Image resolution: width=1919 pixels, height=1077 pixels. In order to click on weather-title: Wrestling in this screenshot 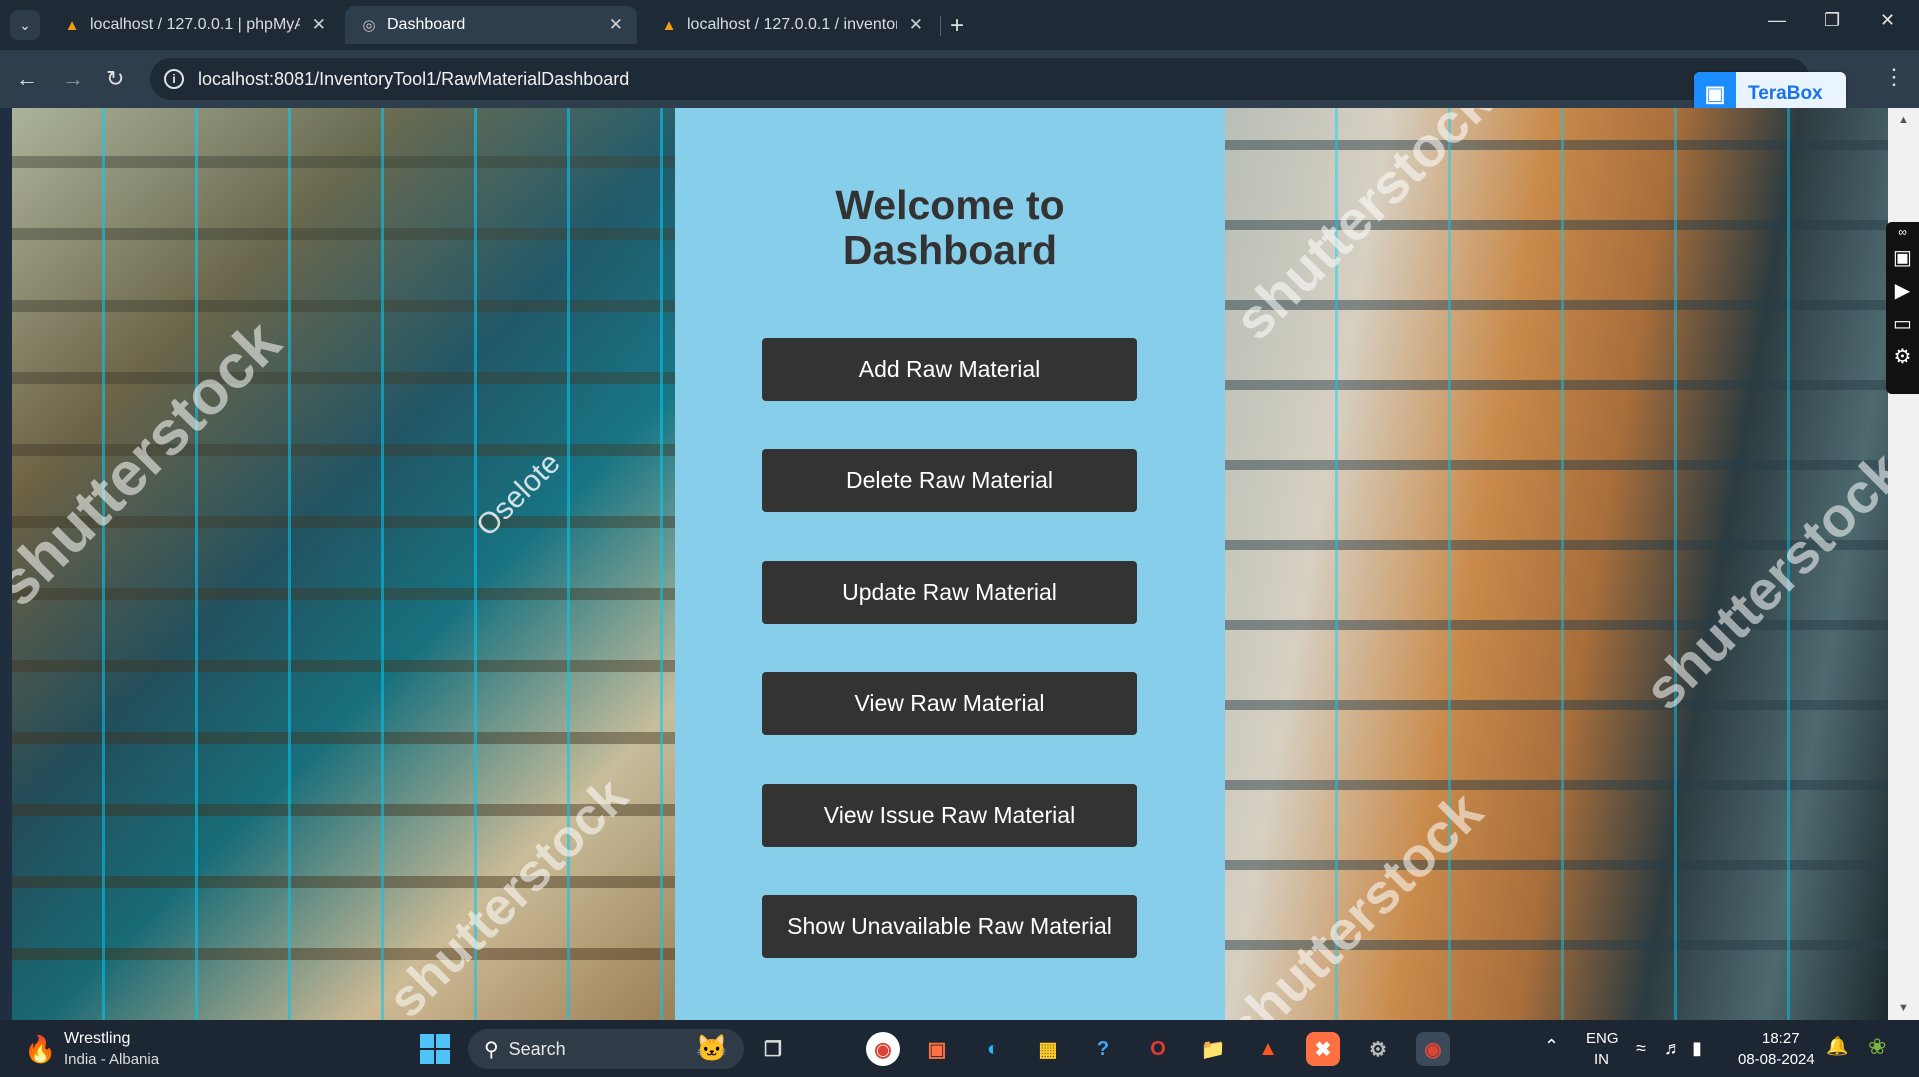, I will do `click(97, 1039)`.